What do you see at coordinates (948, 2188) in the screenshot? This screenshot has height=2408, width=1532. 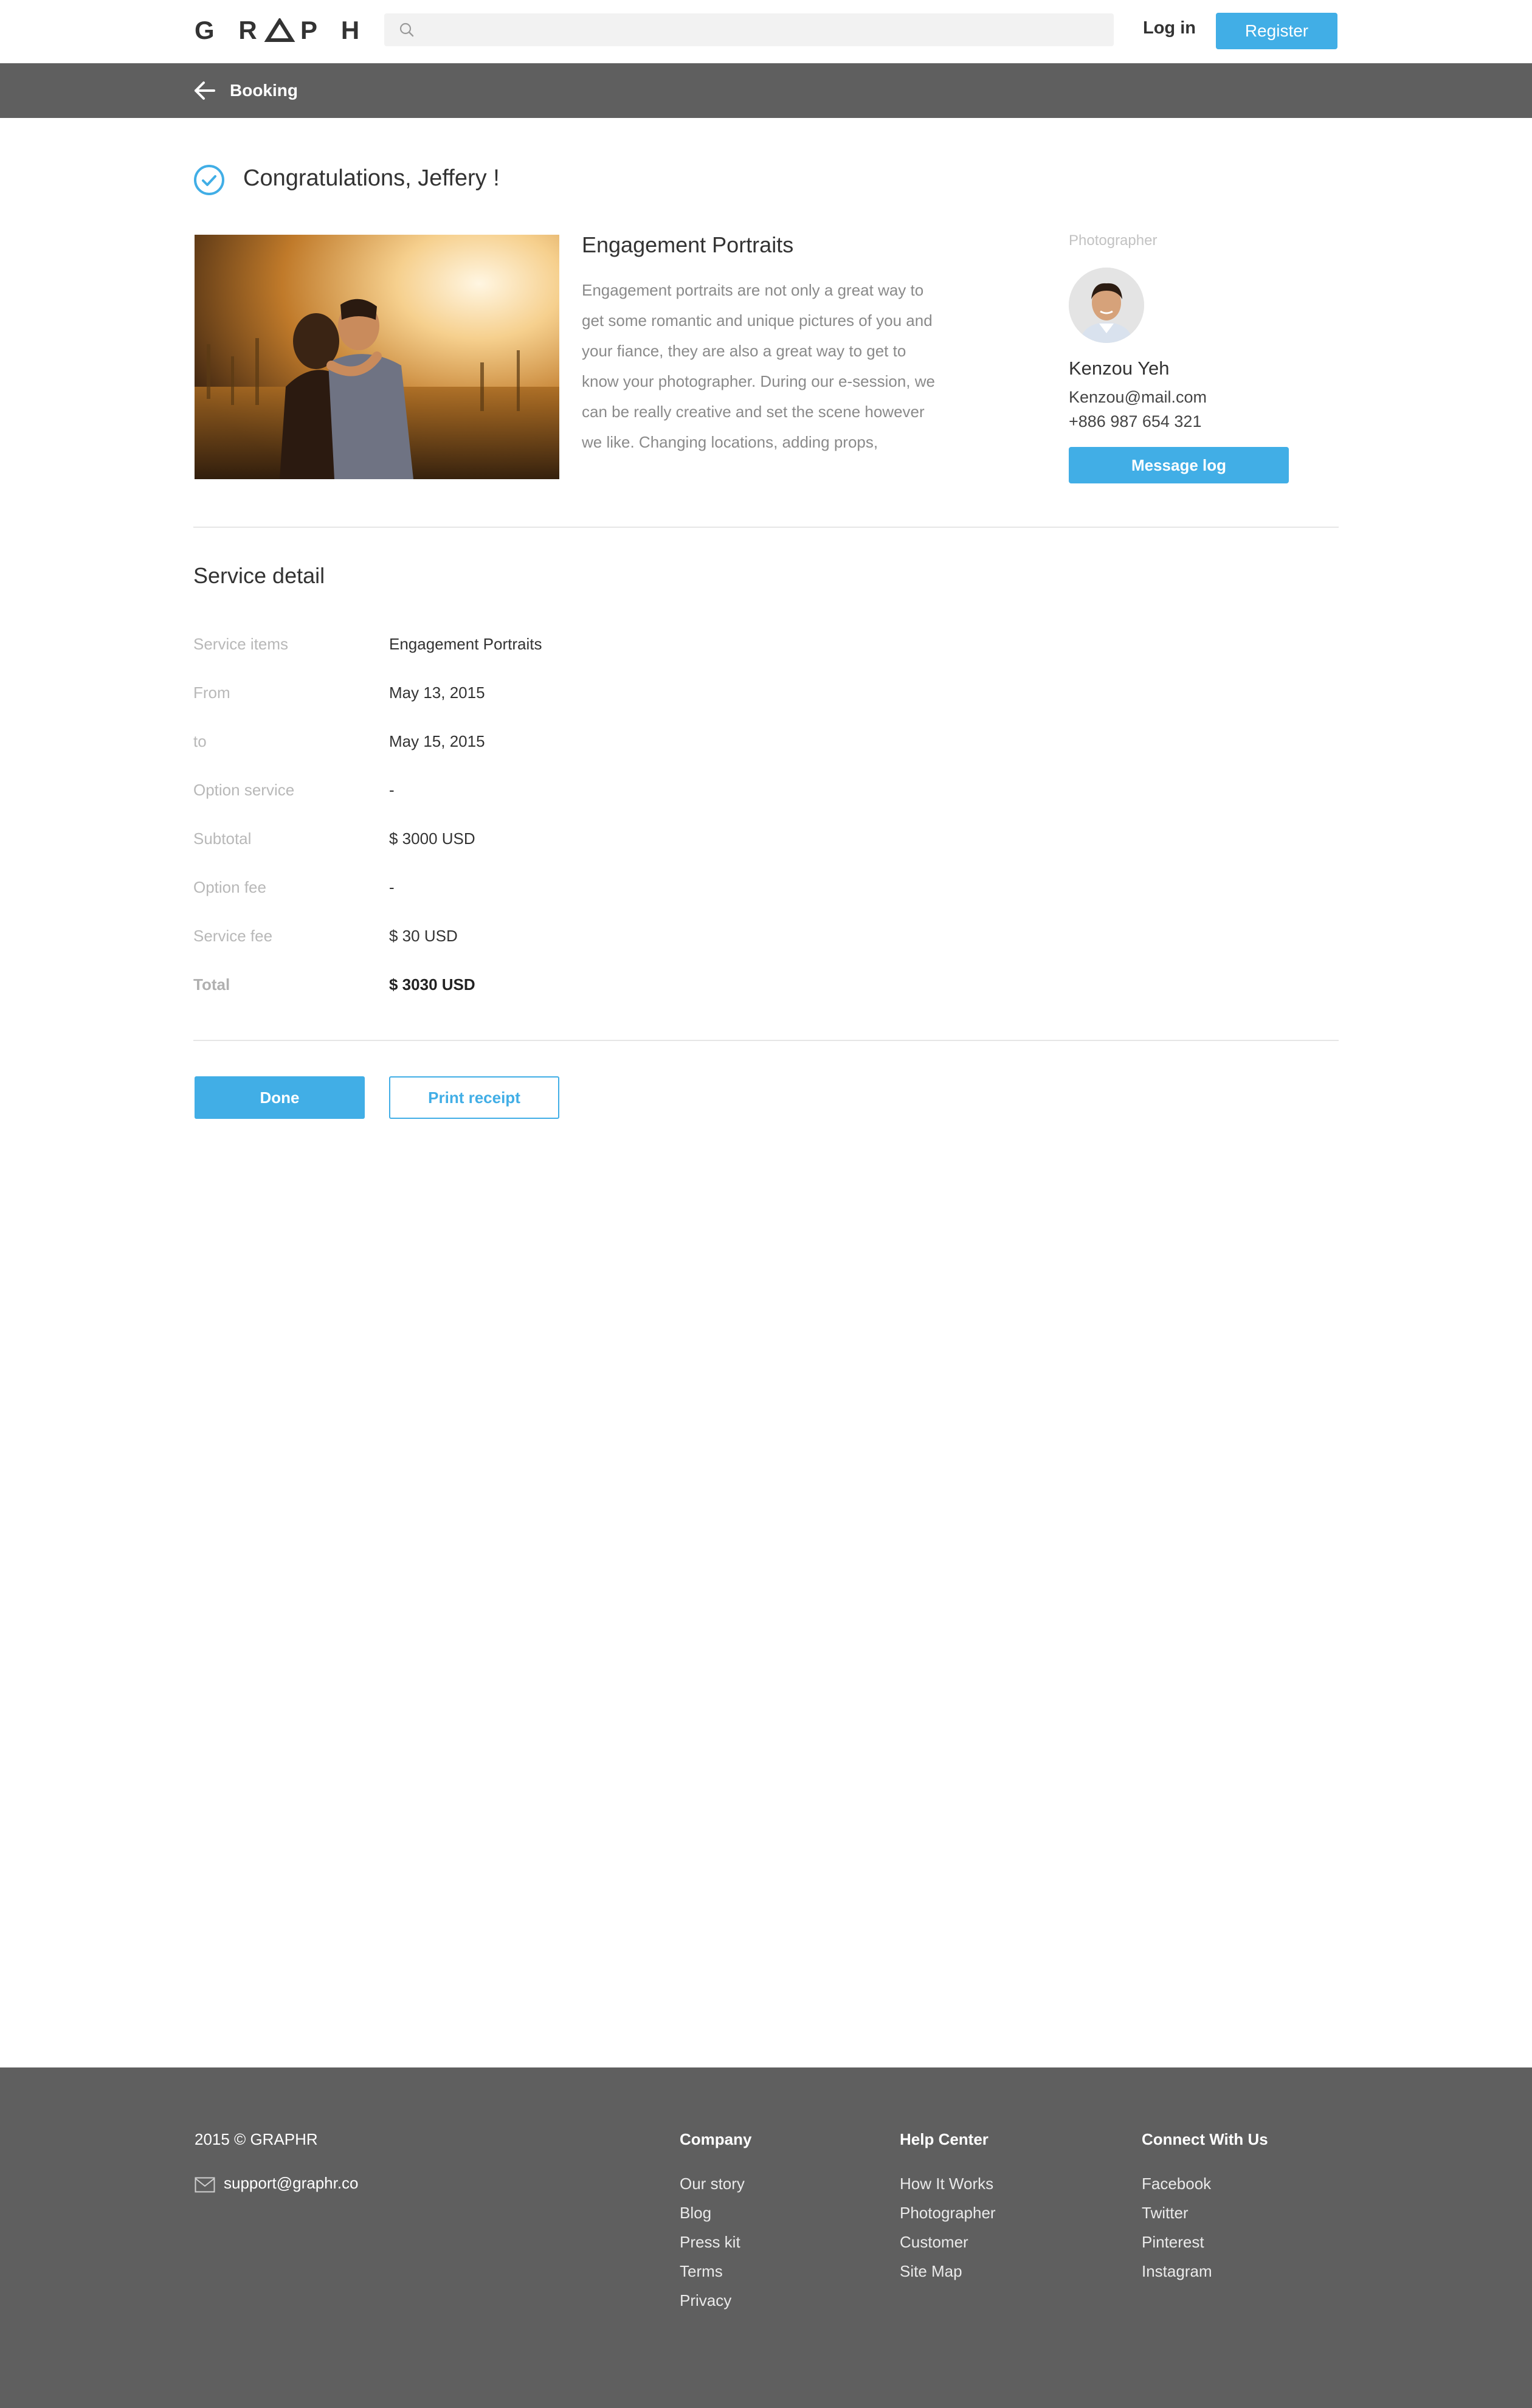 I see `footer-link: How It Works` at bounding box center [948, 2188].